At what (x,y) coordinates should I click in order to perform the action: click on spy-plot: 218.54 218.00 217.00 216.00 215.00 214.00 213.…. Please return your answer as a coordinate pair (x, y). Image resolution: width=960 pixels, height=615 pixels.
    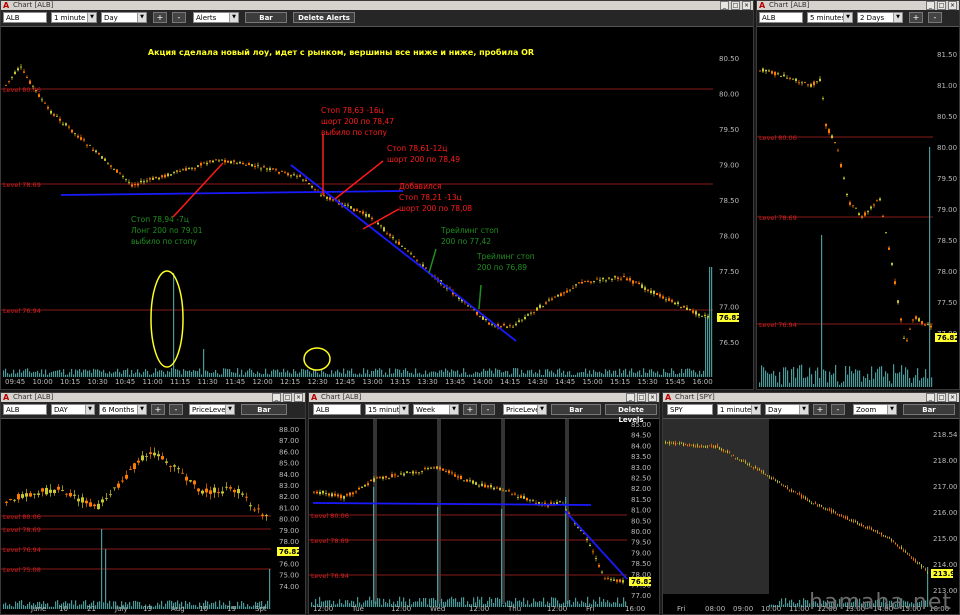
    Looking at the image, I should click on (811, 516).